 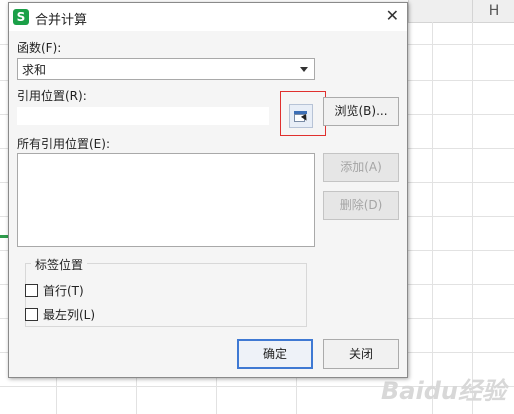 I want to click on all-references-label: 所有引用位置(E):, so click(x=63, y=144).